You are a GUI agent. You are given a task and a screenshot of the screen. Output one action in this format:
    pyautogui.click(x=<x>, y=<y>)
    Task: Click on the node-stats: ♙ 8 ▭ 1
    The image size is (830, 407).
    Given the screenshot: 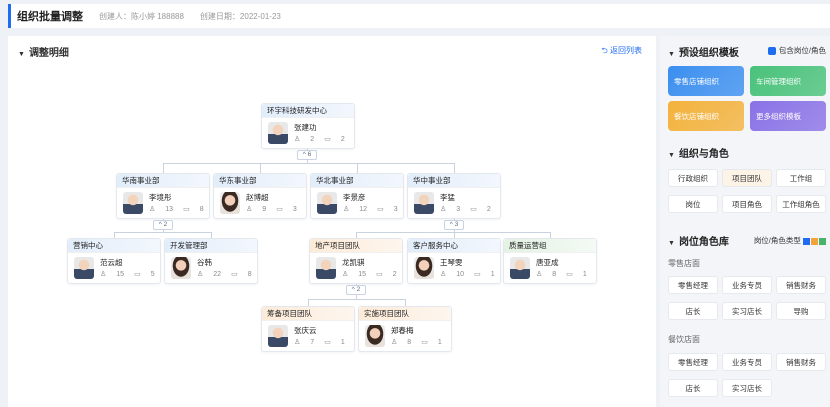 What is the action you would take?
    pyautogui.click(x=421, y=342)
    